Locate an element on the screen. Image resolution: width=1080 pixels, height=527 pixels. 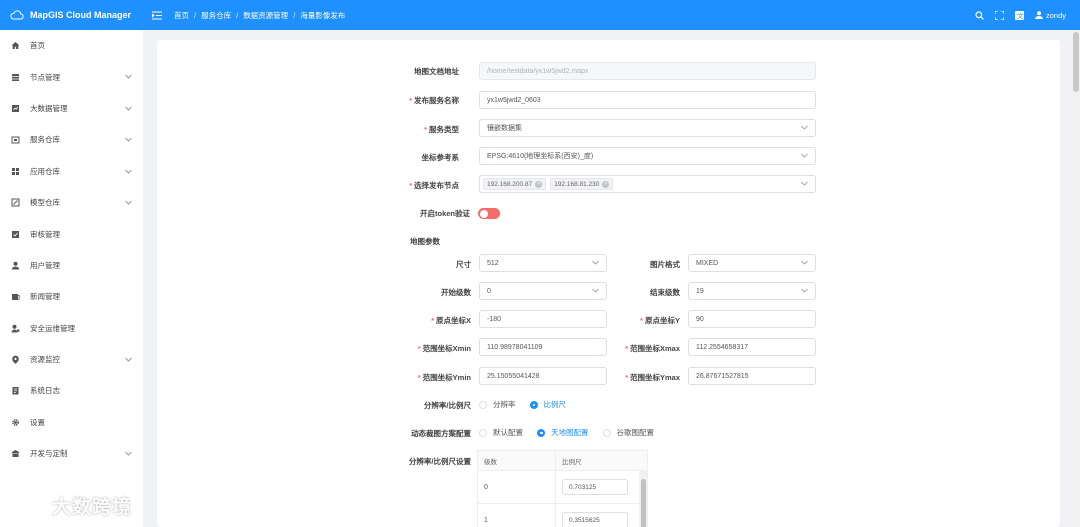
service-name-label: 发布服务名称 is located at coordinates (436, 100).